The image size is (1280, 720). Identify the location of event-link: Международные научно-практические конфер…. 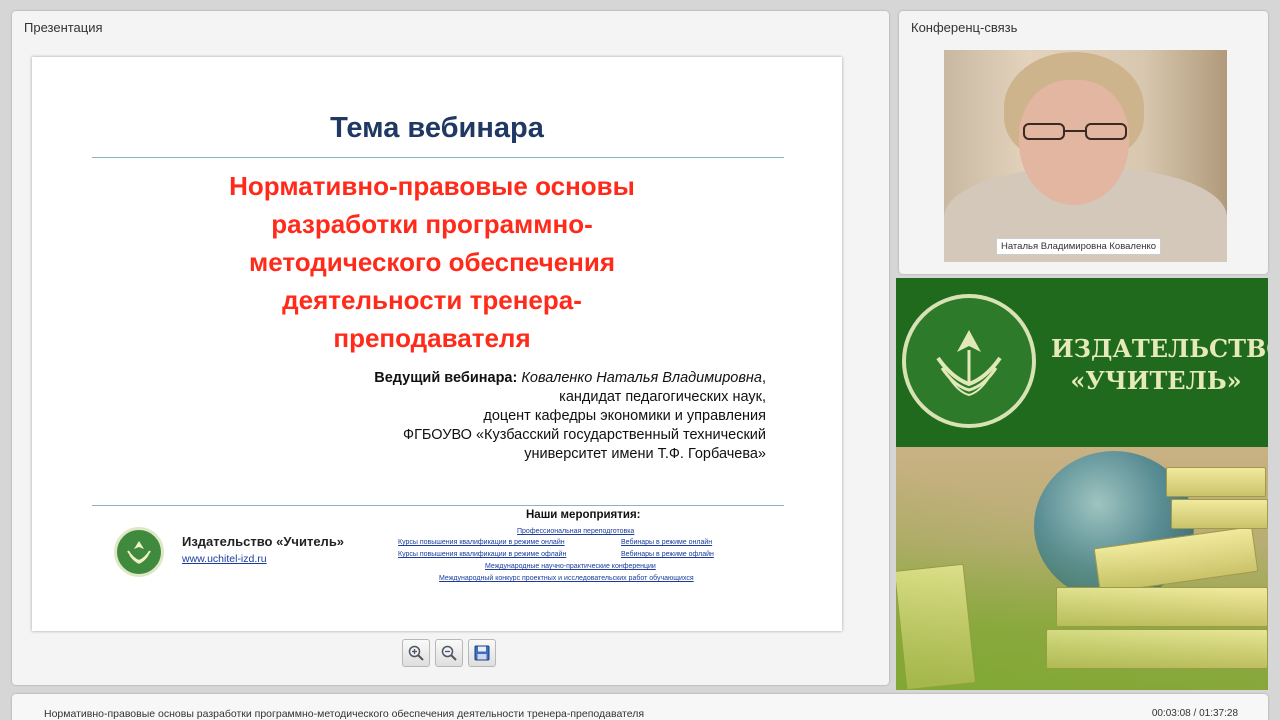
(570, 566).